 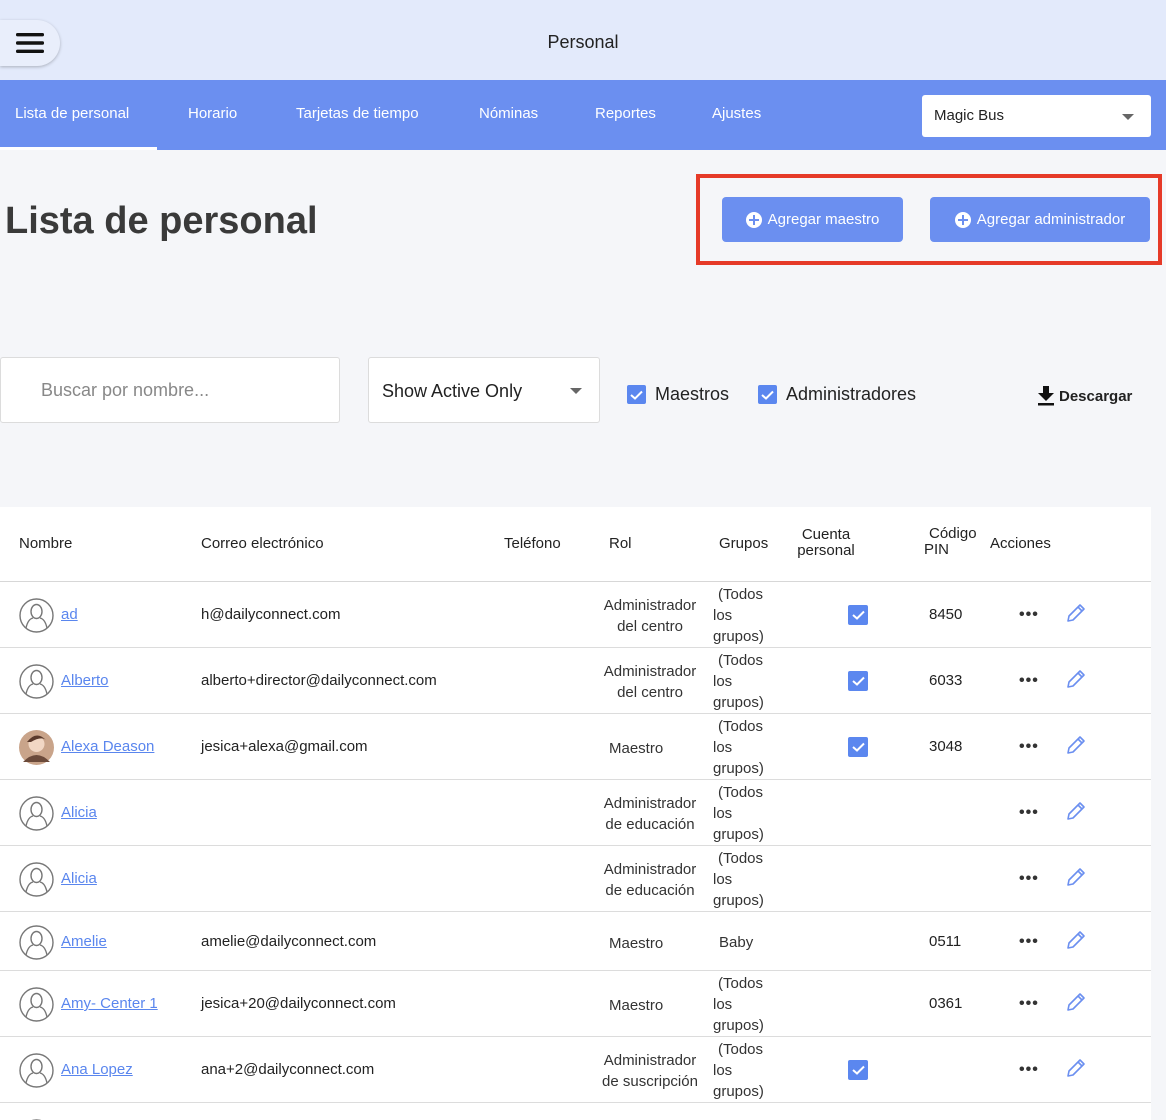 I want to click on admins-checkbox: Administradores, so click(x=837, y=394).